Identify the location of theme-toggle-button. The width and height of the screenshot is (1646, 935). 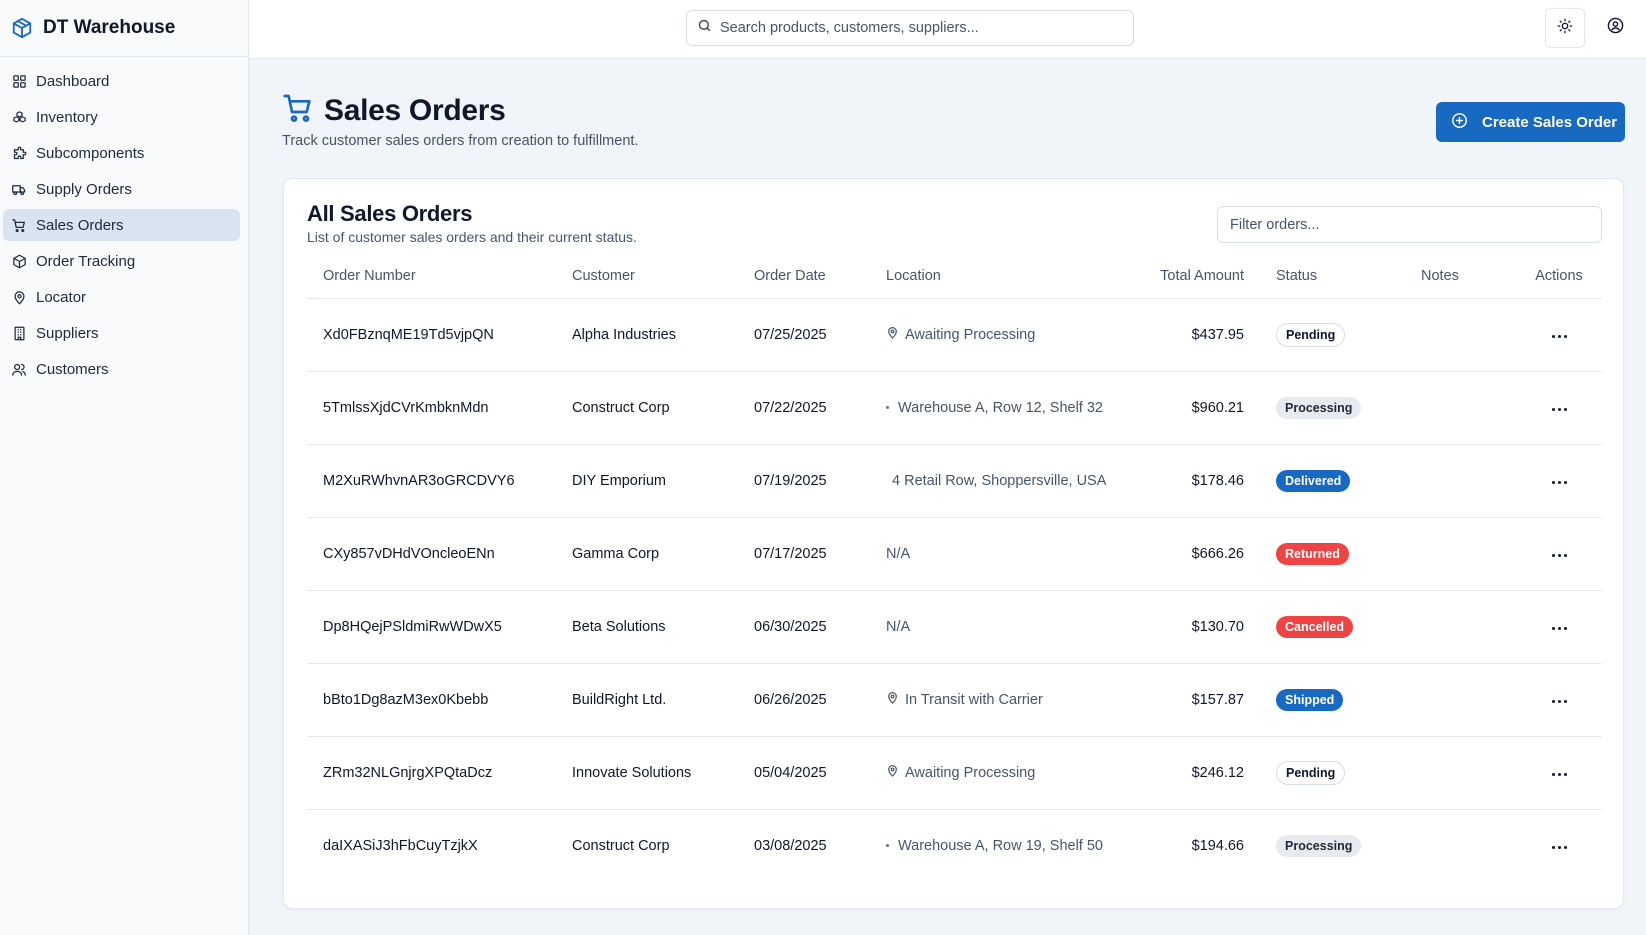
(1565, 28).